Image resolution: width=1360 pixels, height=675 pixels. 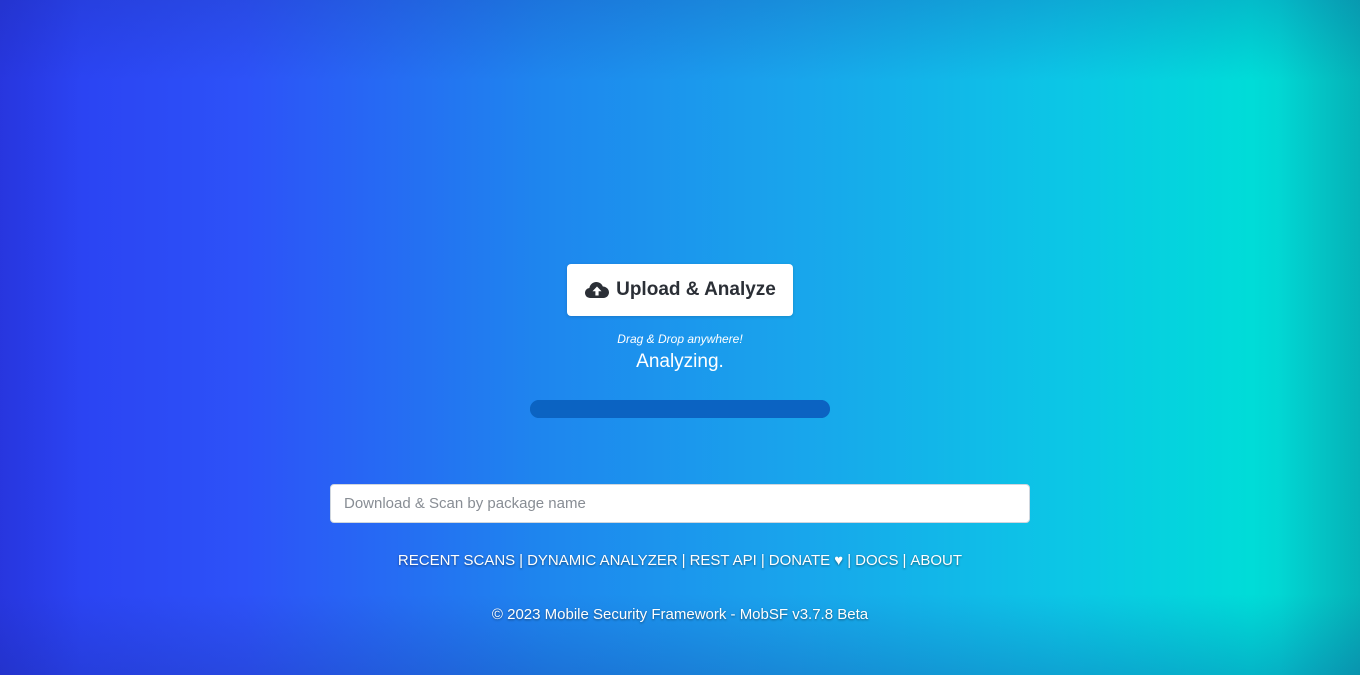 What do you see at coordinates (936, 560) in the screenshot?
I see `about-link: ABOUT` at bounding box center [936, 560].